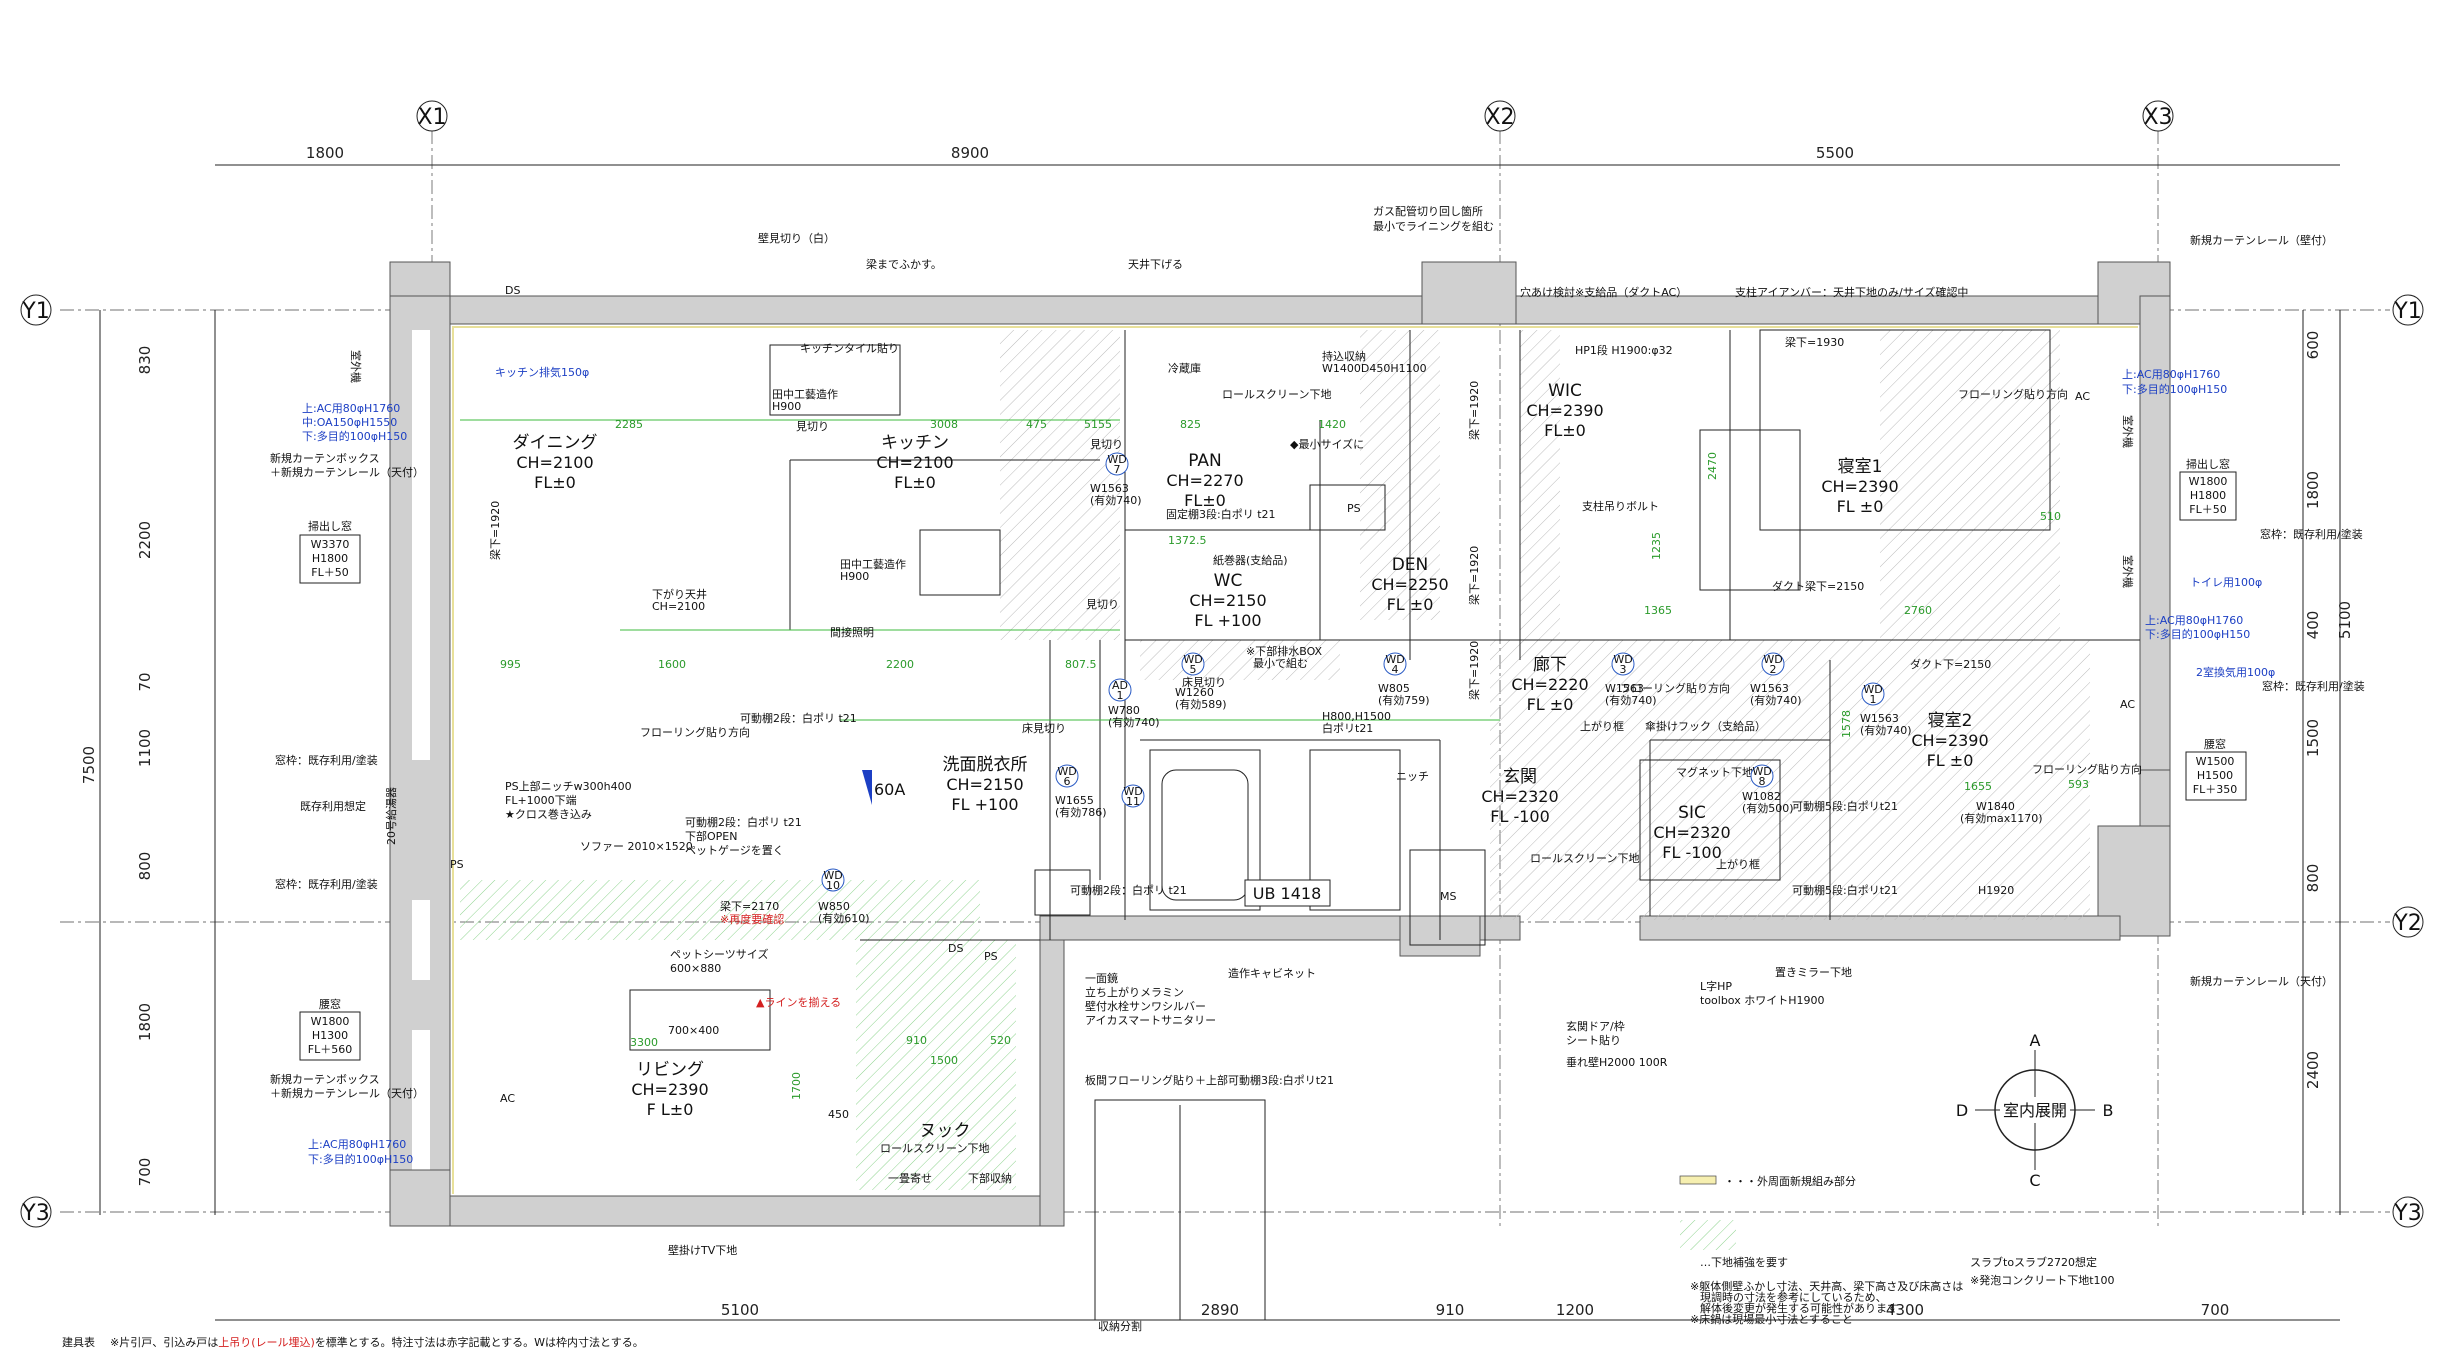 Image resolution: width=2448 pixels, height=1350 pixels. I want to click on dim-right-3: 400, so click(2313, 625).